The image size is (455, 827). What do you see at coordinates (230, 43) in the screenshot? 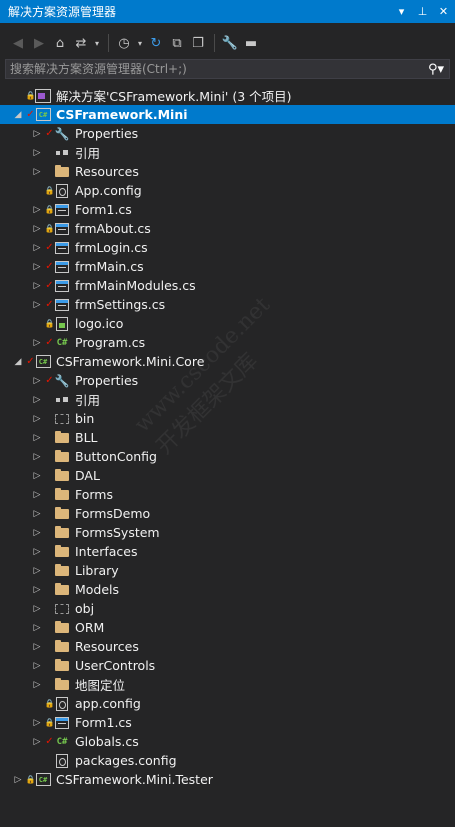
I see `properties-icon: 🔧` at bounding box center [230, 43].